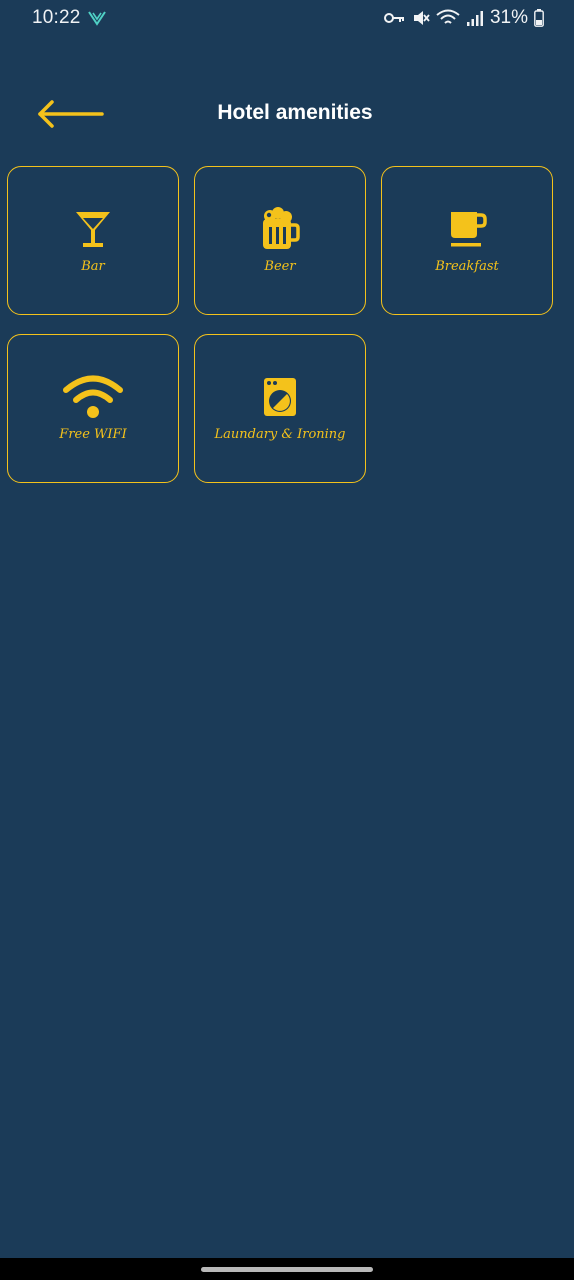 The image size is (574, 1280). What do you see at coordinates (475, 18) in the screenshot?
I see `signal-icon` at bounding box center [475, 18].